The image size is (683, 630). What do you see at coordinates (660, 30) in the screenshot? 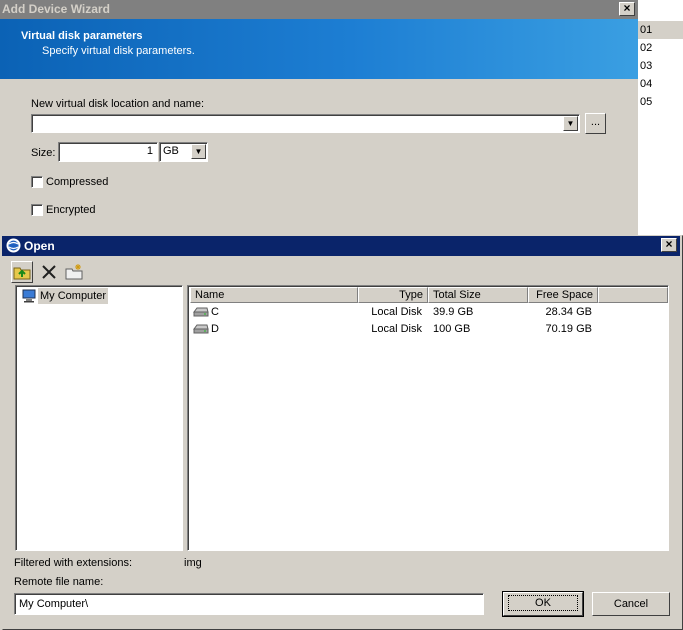
I see `background-table-row: 01` at bounding box center [660, 30].